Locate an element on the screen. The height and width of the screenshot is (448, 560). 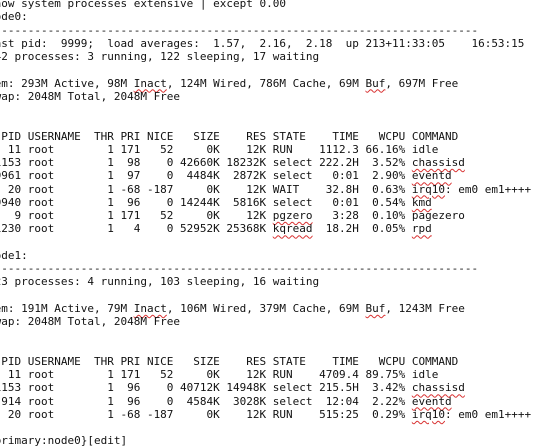
row-command: pagezero is located at coordinates (438, 215).